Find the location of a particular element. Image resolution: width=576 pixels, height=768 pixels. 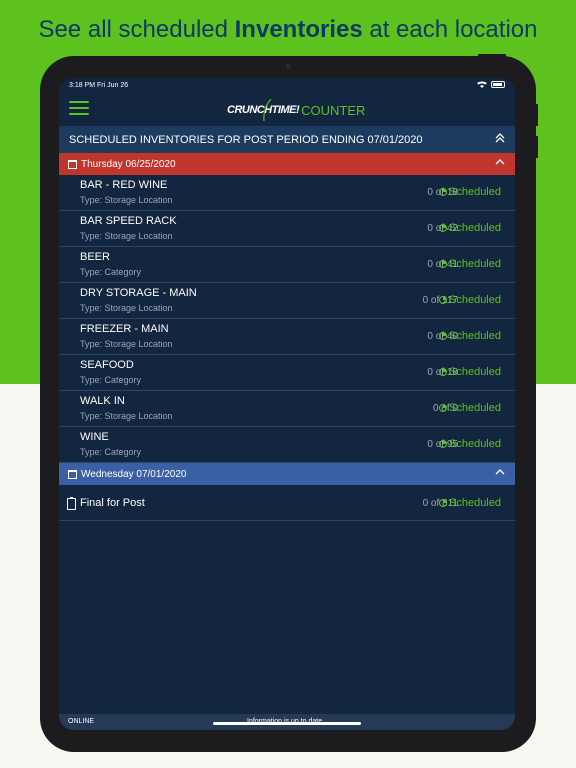

clipboard-icon is located at coordinates (71, 503).